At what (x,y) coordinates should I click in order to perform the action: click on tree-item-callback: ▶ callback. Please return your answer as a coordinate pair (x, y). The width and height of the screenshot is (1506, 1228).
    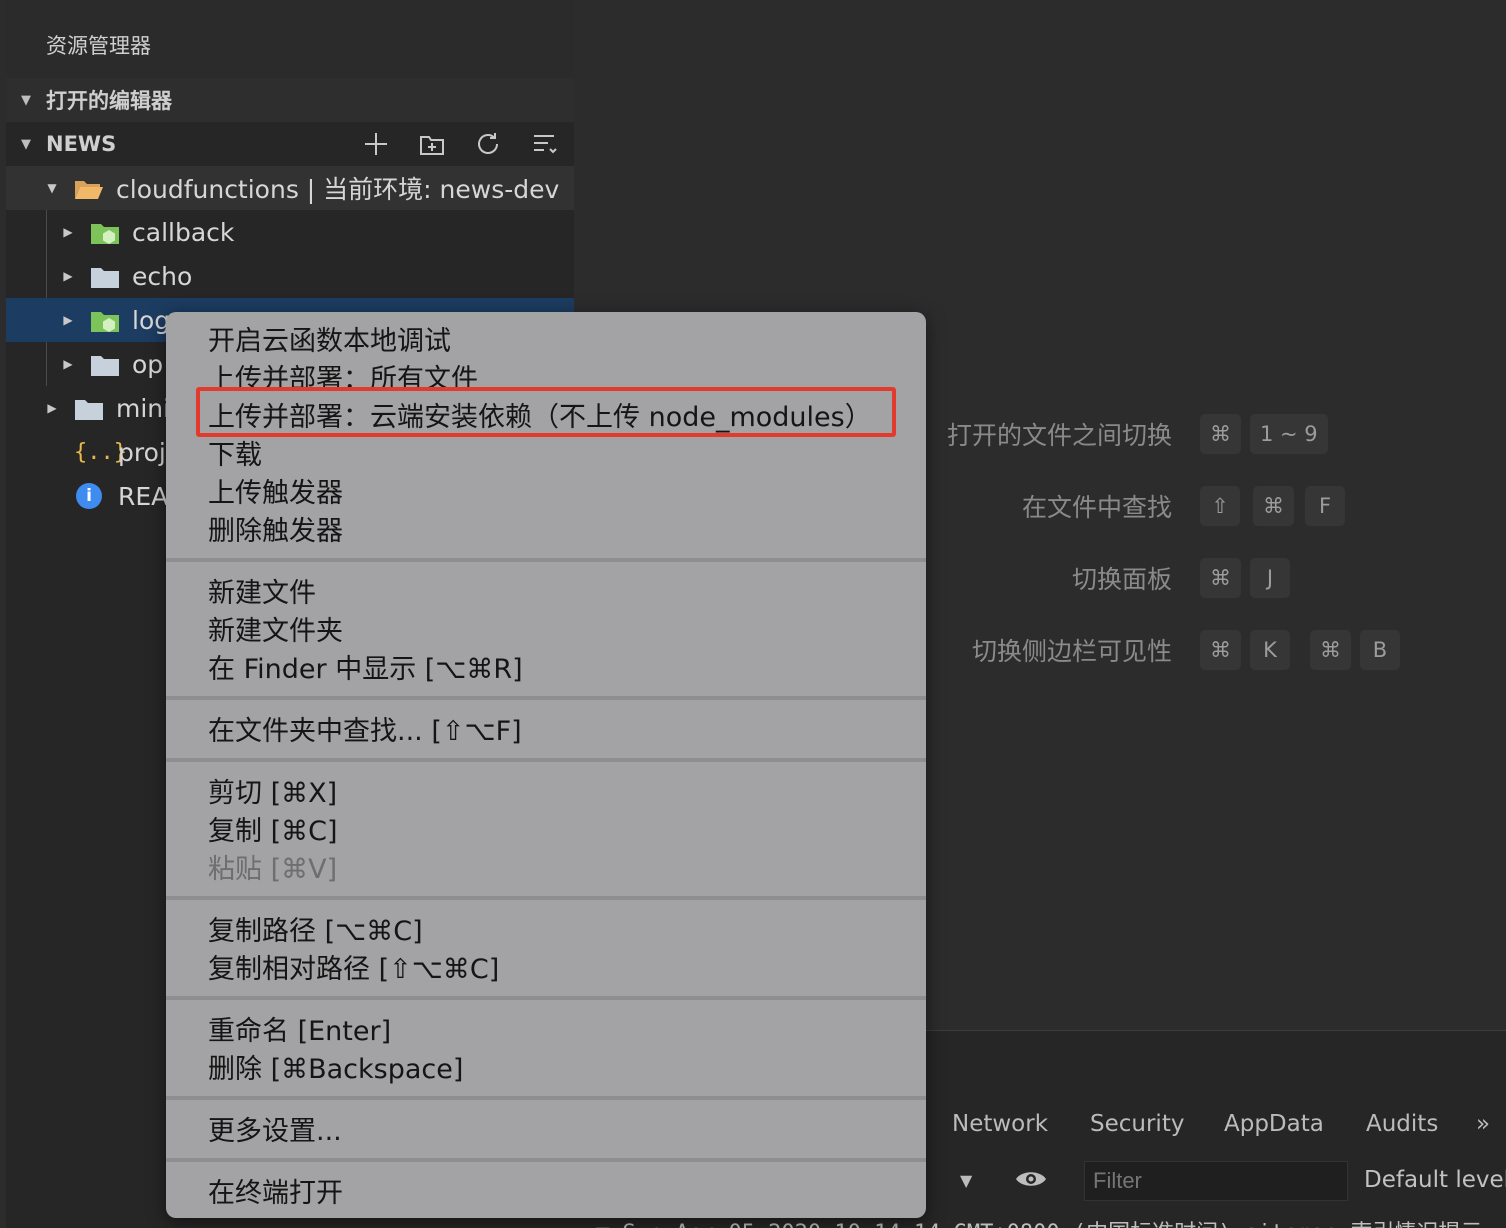
    Looking at the image, I should click on (290, 232).